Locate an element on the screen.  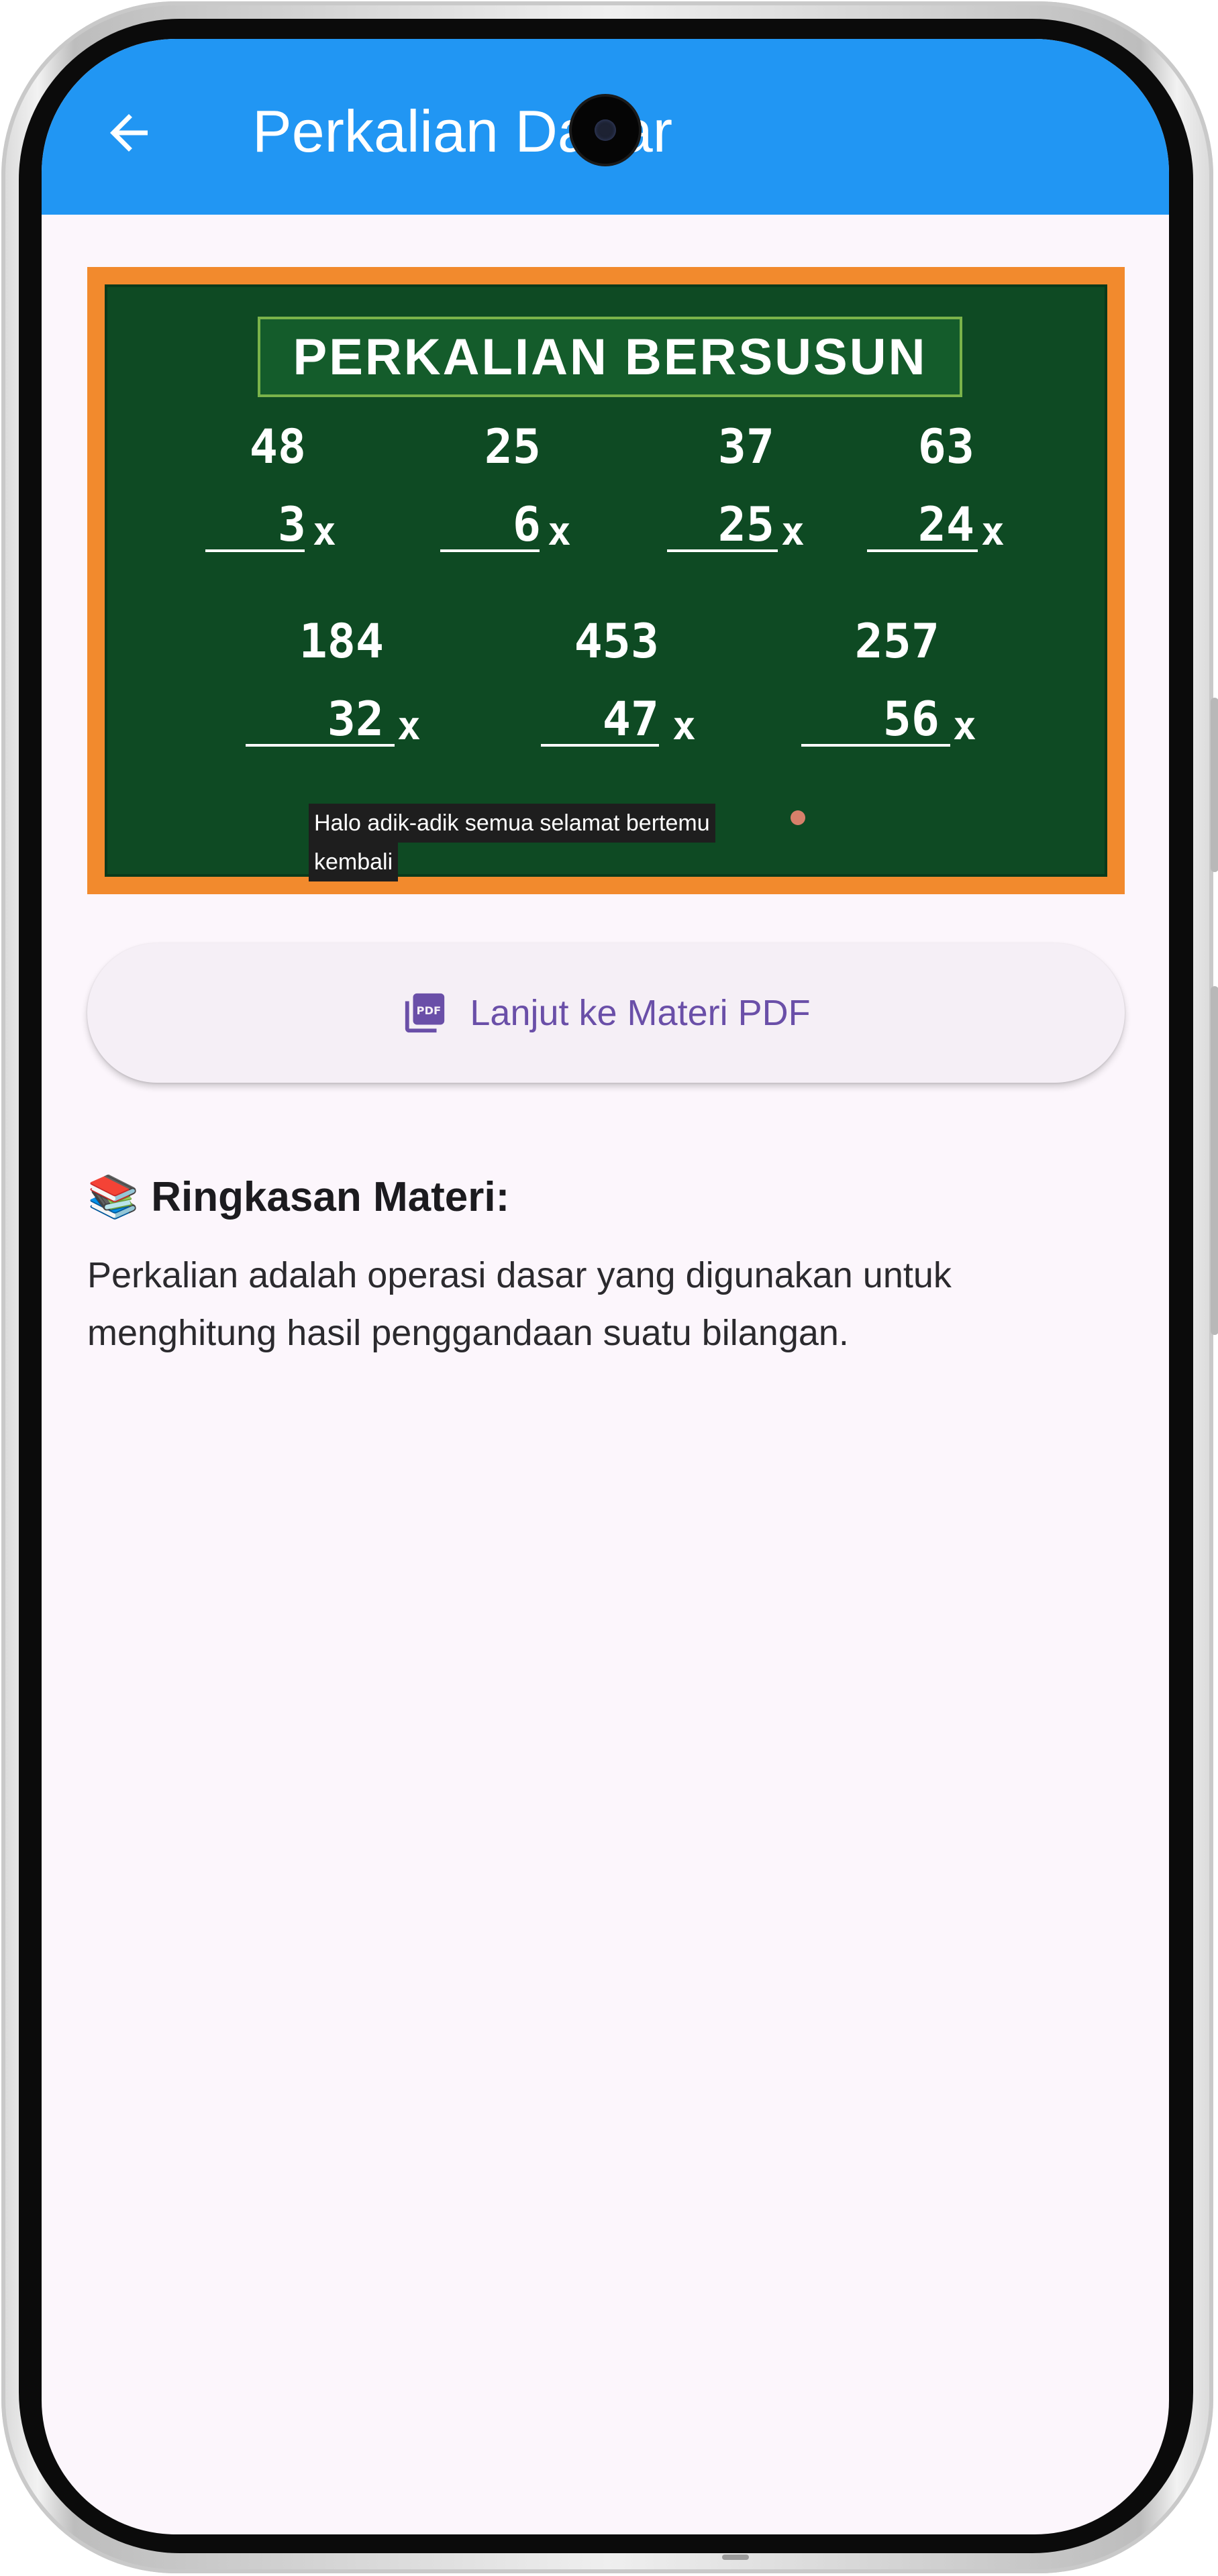
problem-bottom: 6 is located at coordinates (527, 524).